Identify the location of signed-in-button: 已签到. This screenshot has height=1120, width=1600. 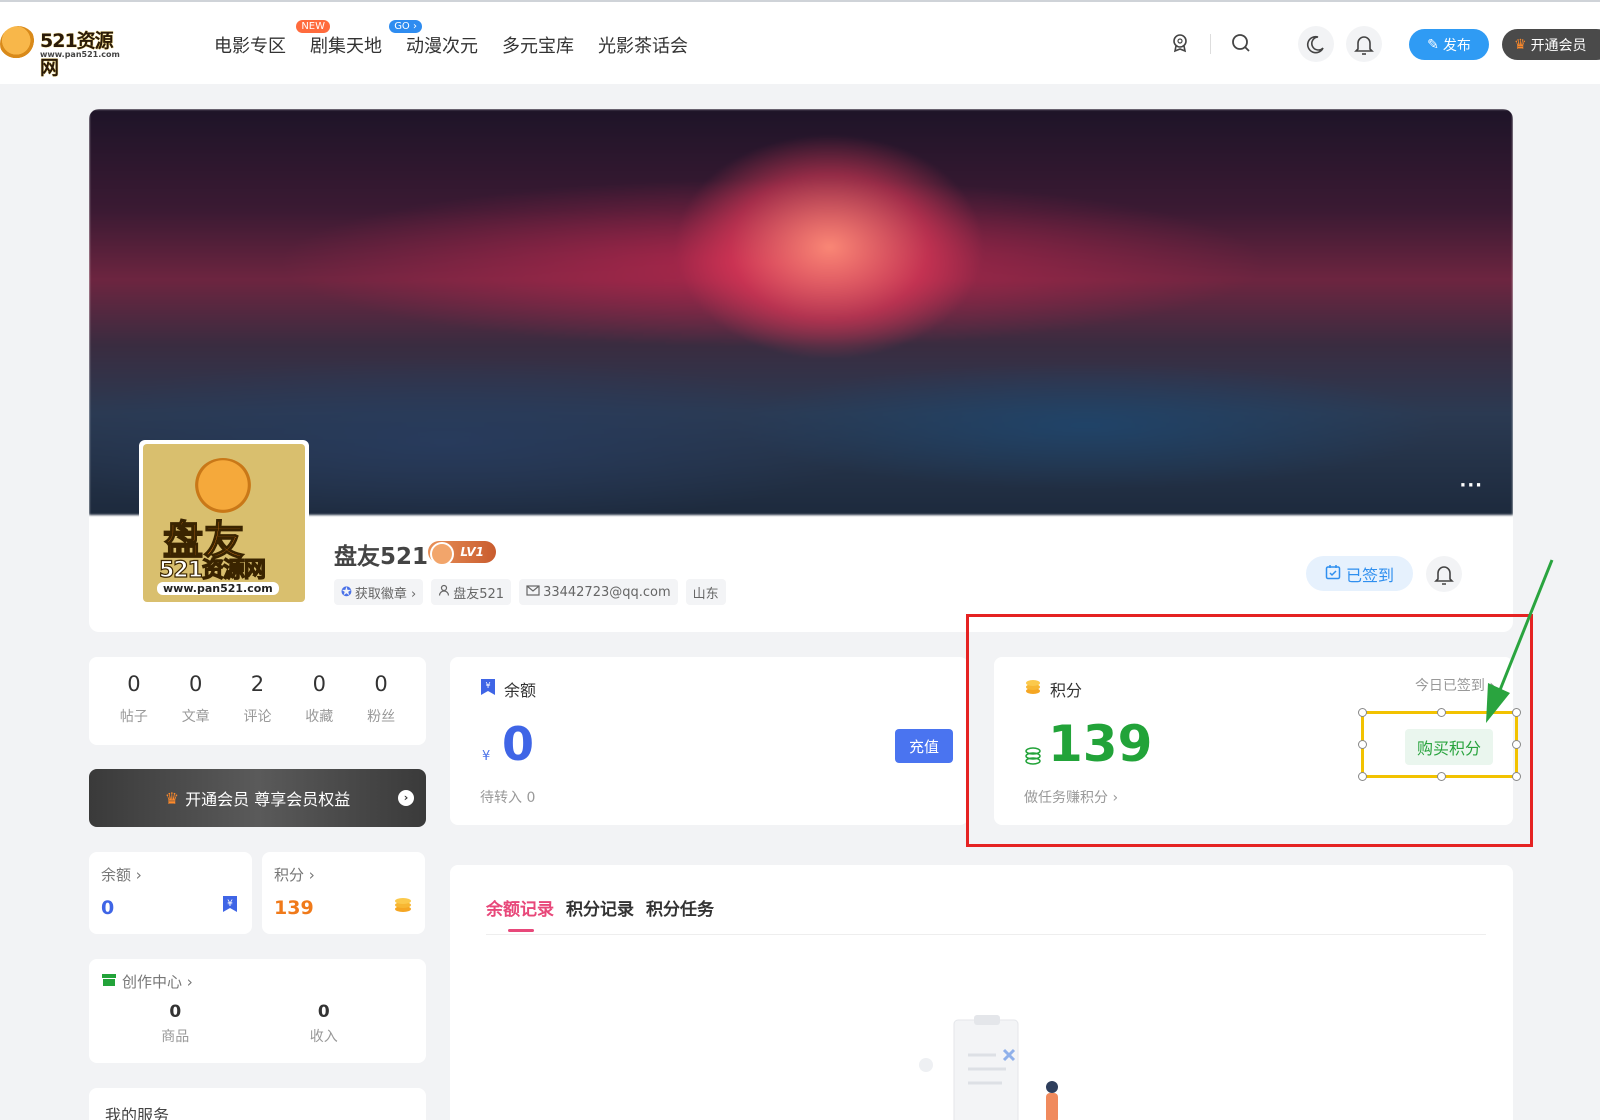
(1359, 573).